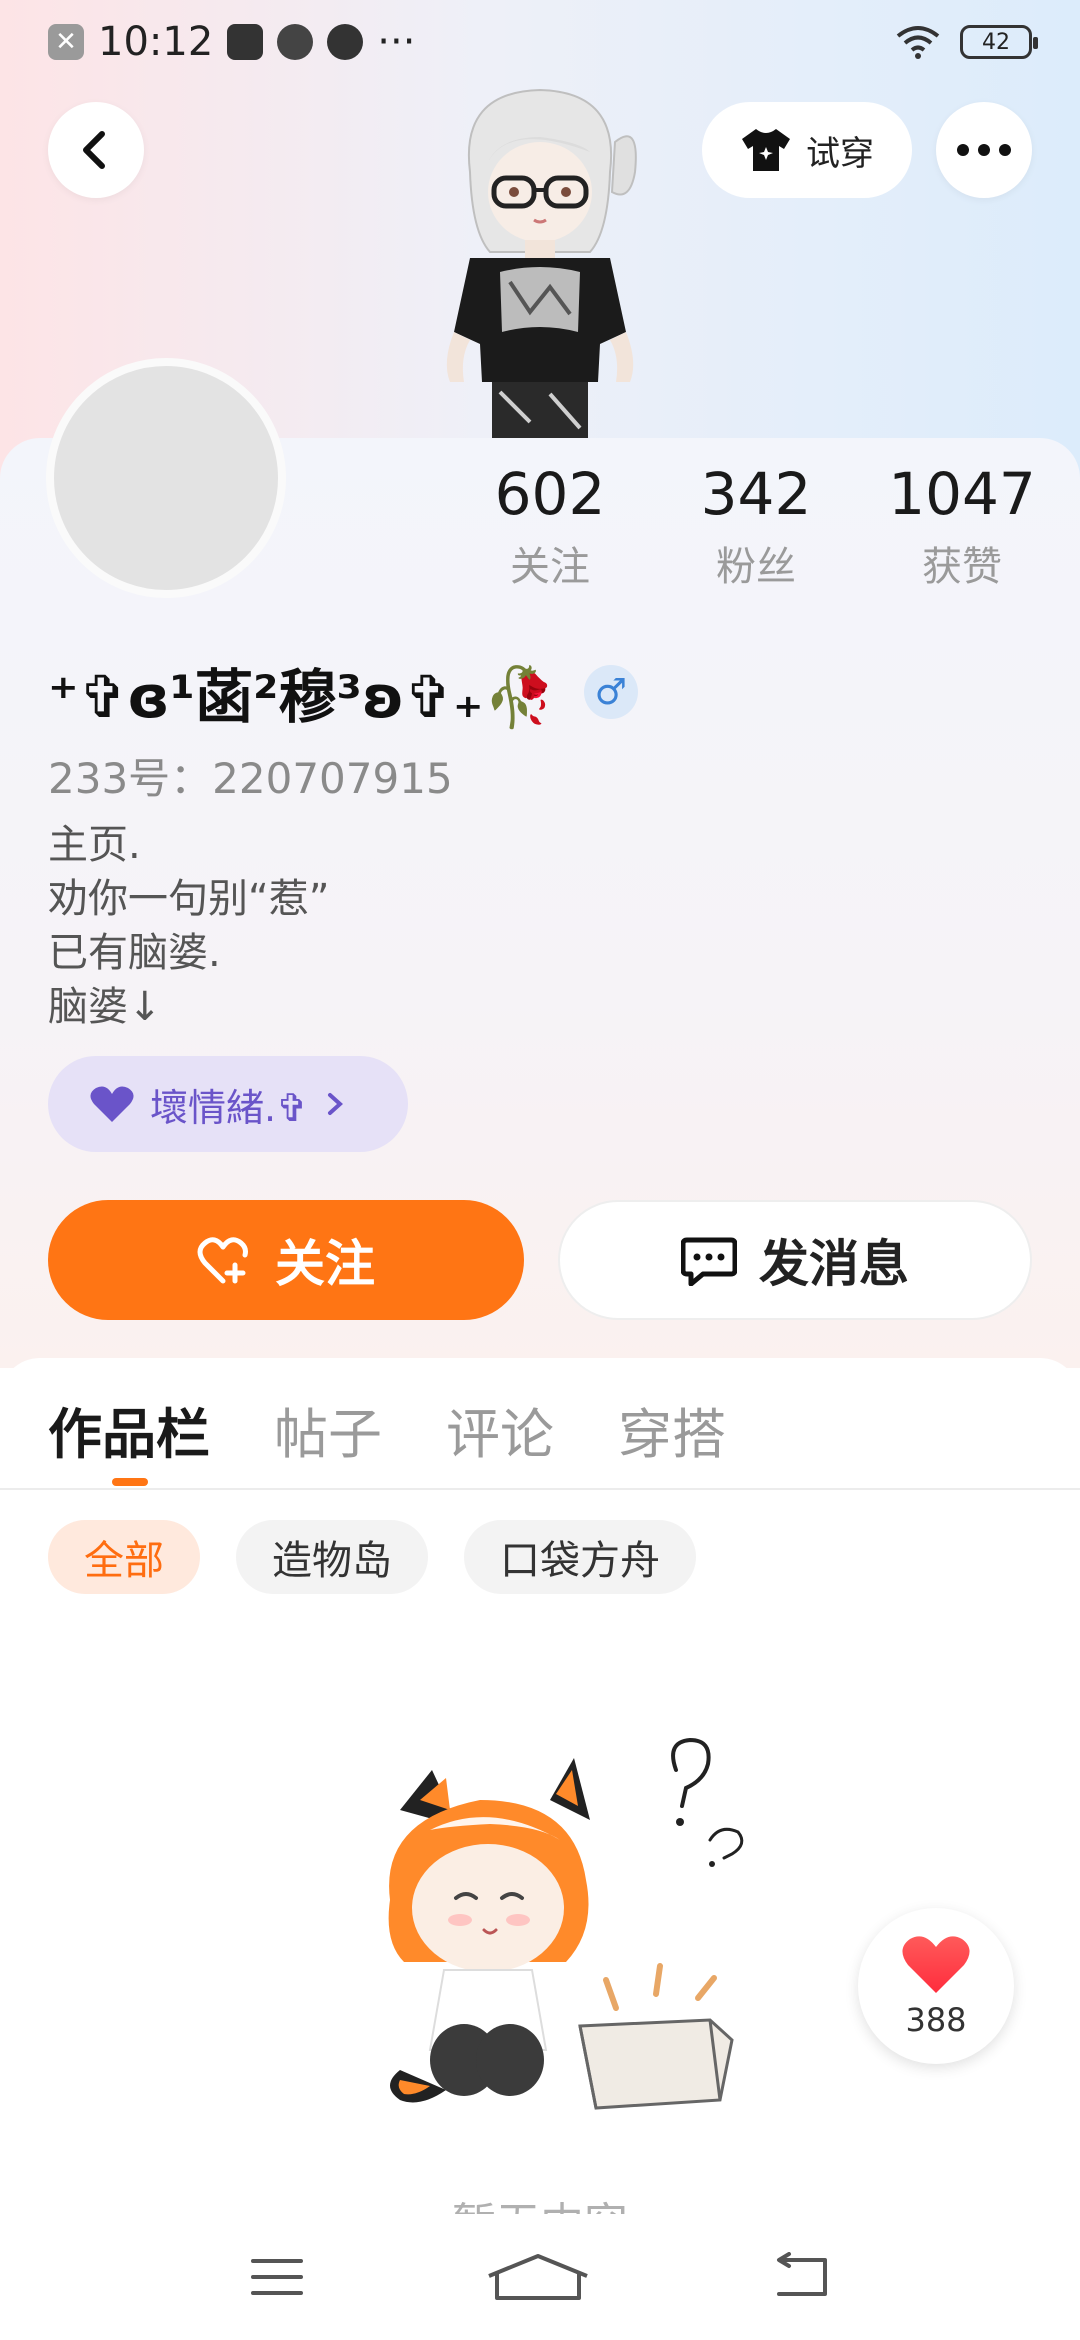 The width and height of the screenshot is (1080, 2340). I want to click on bio-line: 主页., so click(94, 845).